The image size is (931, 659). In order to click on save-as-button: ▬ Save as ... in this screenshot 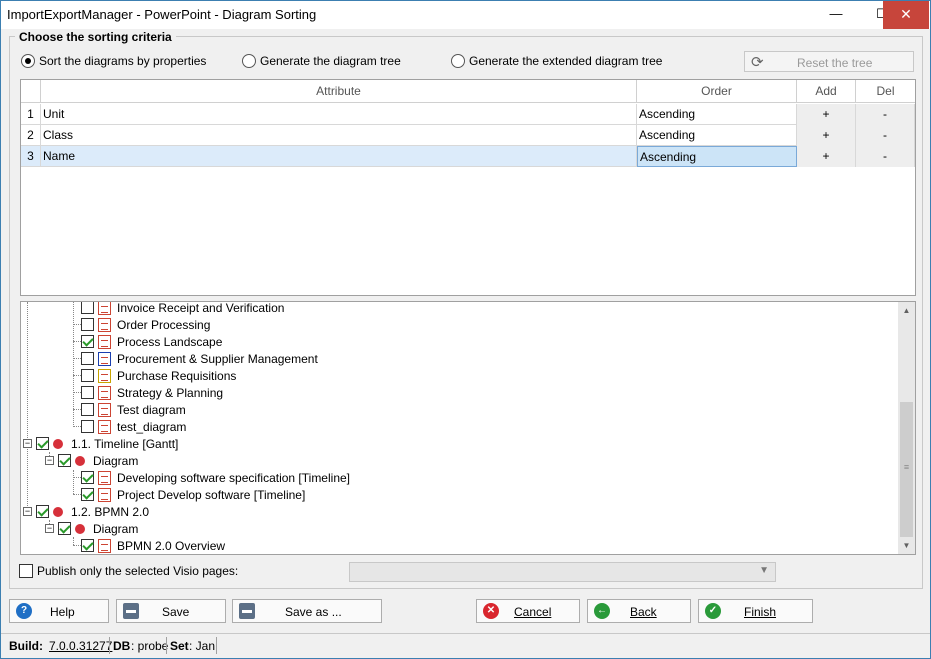, I will do `click(307, 611)`.